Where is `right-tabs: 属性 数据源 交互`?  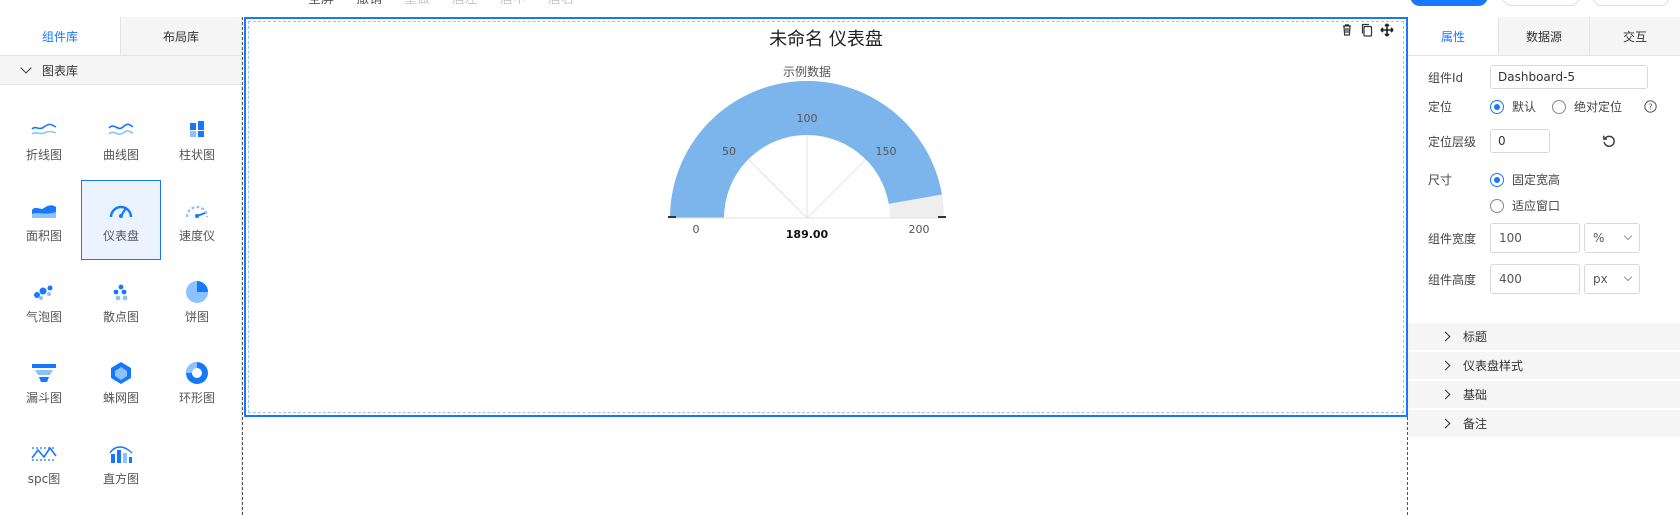
right-tabs: 属性 数据源 交互 is located at coordinates (1544, 36).